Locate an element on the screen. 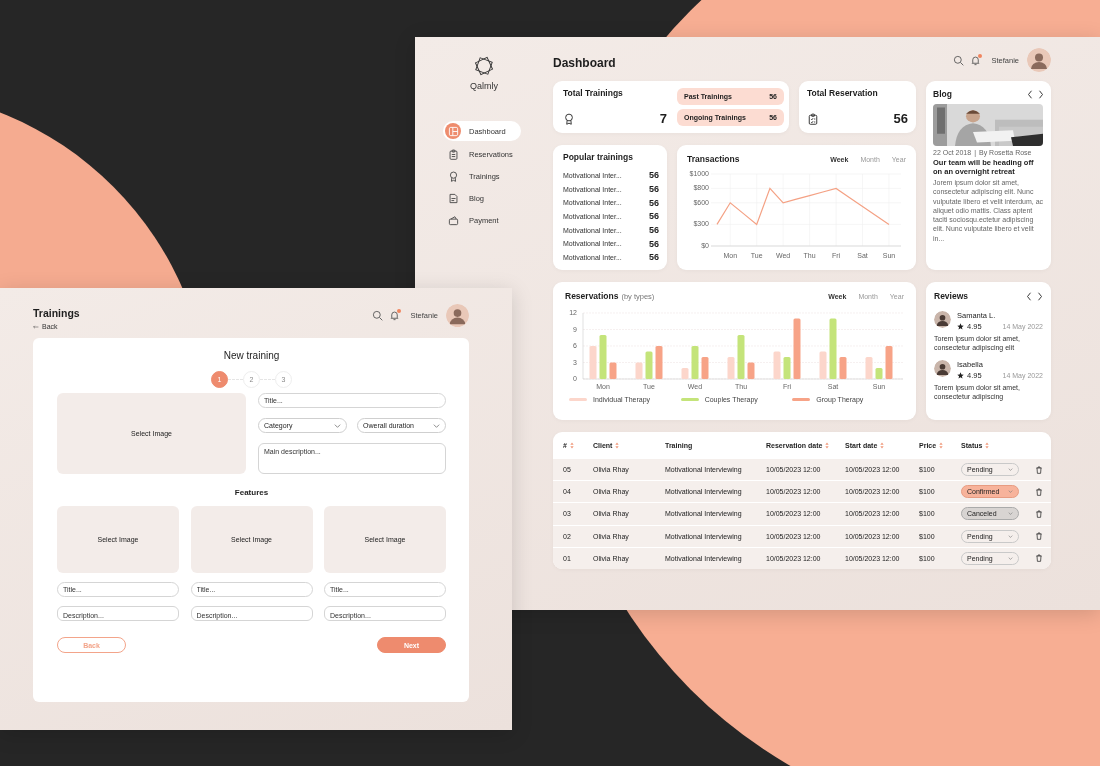  brand-name: Qalmly is located at coordinates (484, 86).